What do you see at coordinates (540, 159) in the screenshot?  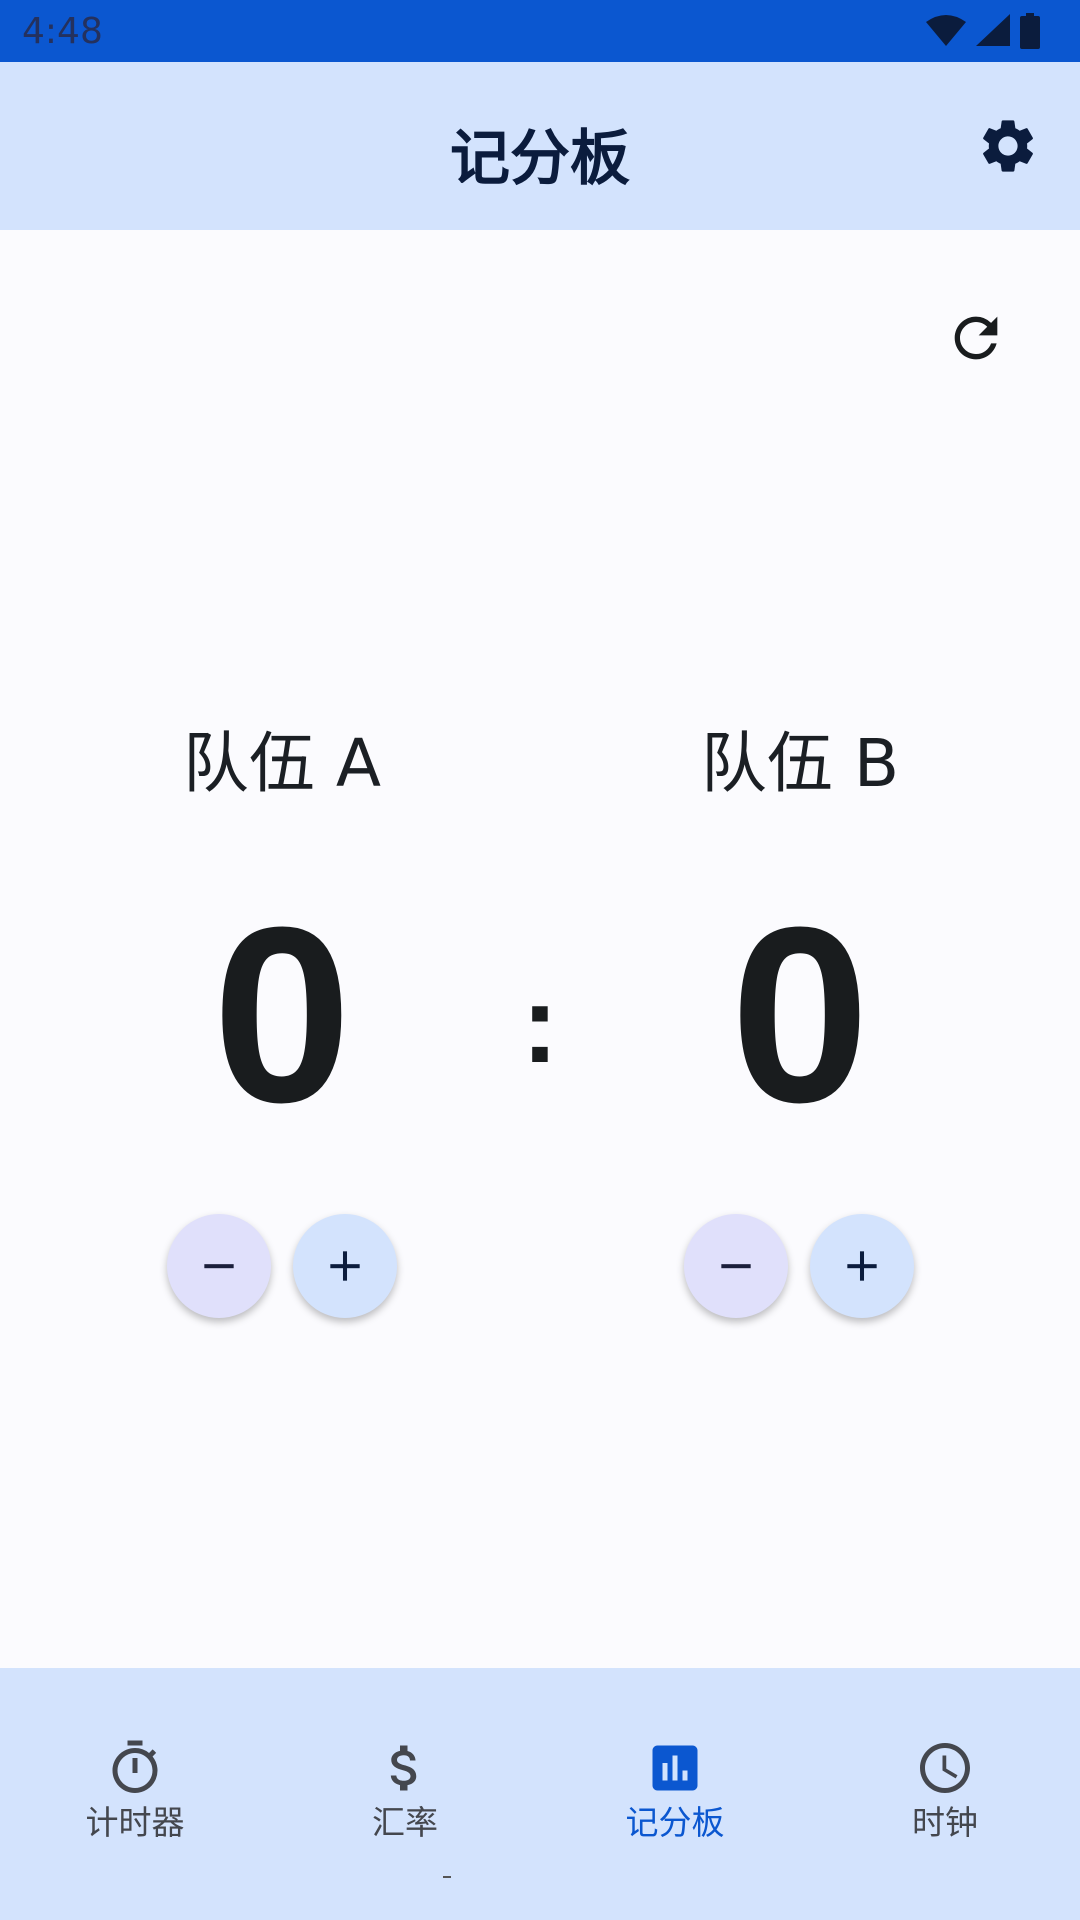 I see `page-title: 记分板` at bounding box center [540, 159].